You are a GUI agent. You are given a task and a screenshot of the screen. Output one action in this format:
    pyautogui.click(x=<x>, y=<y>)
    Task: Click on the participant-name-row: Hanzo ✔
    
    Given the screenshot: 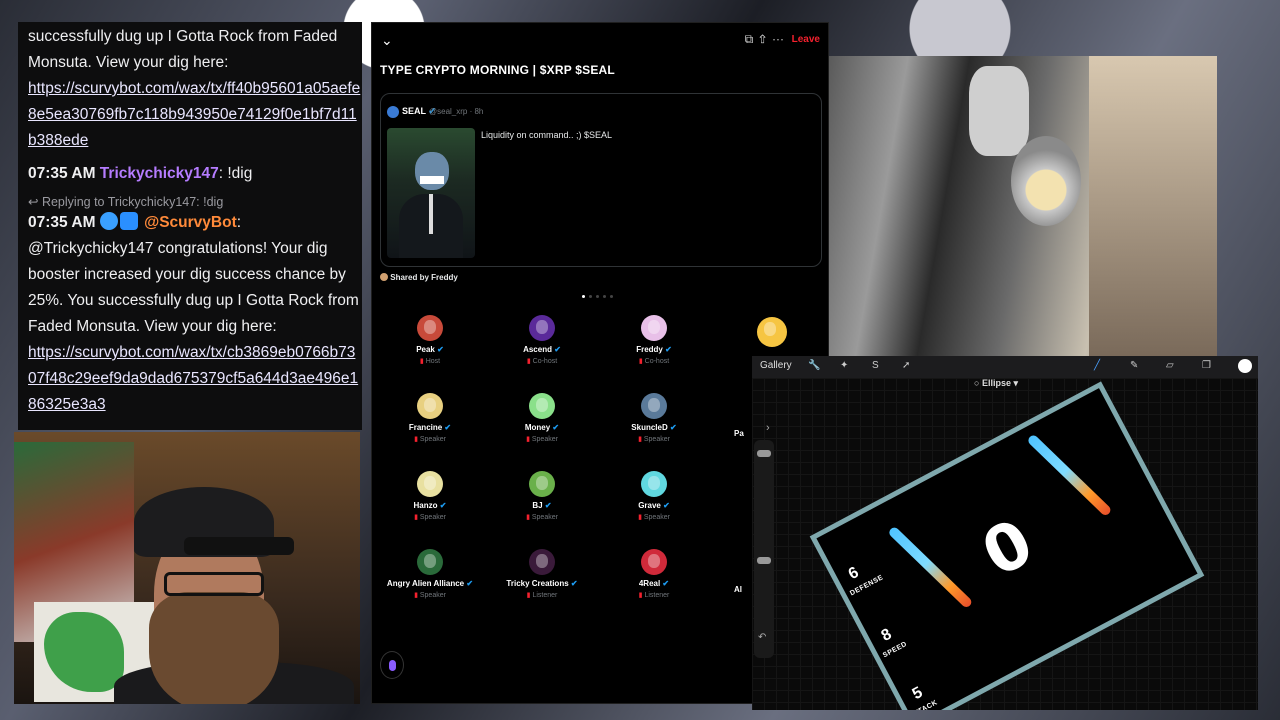 What is the action you would take?
    pyautogui.click(x=430, y=505)
    